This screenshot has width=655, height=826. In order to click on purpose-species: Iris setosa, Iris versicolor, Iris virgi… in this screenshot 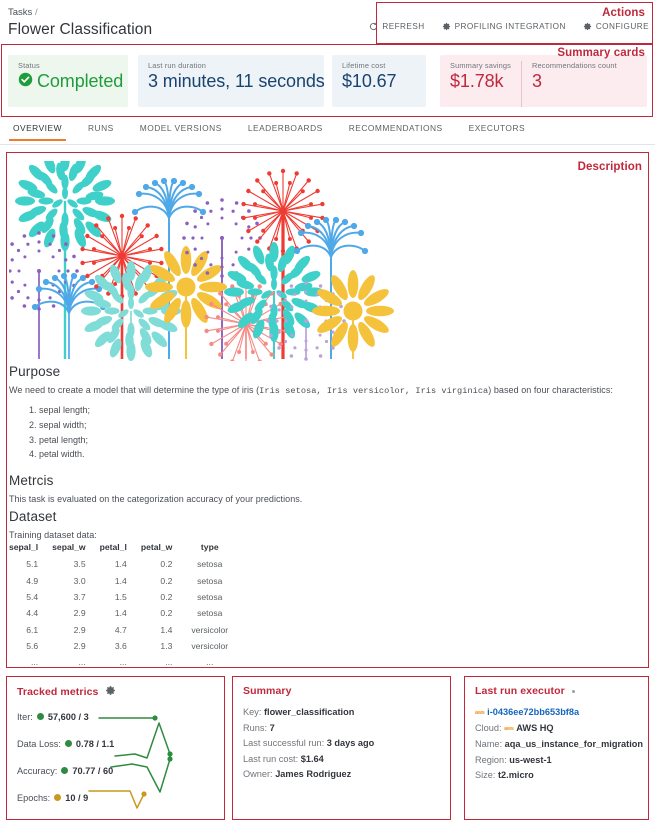, I will do `click(374, 391)`.